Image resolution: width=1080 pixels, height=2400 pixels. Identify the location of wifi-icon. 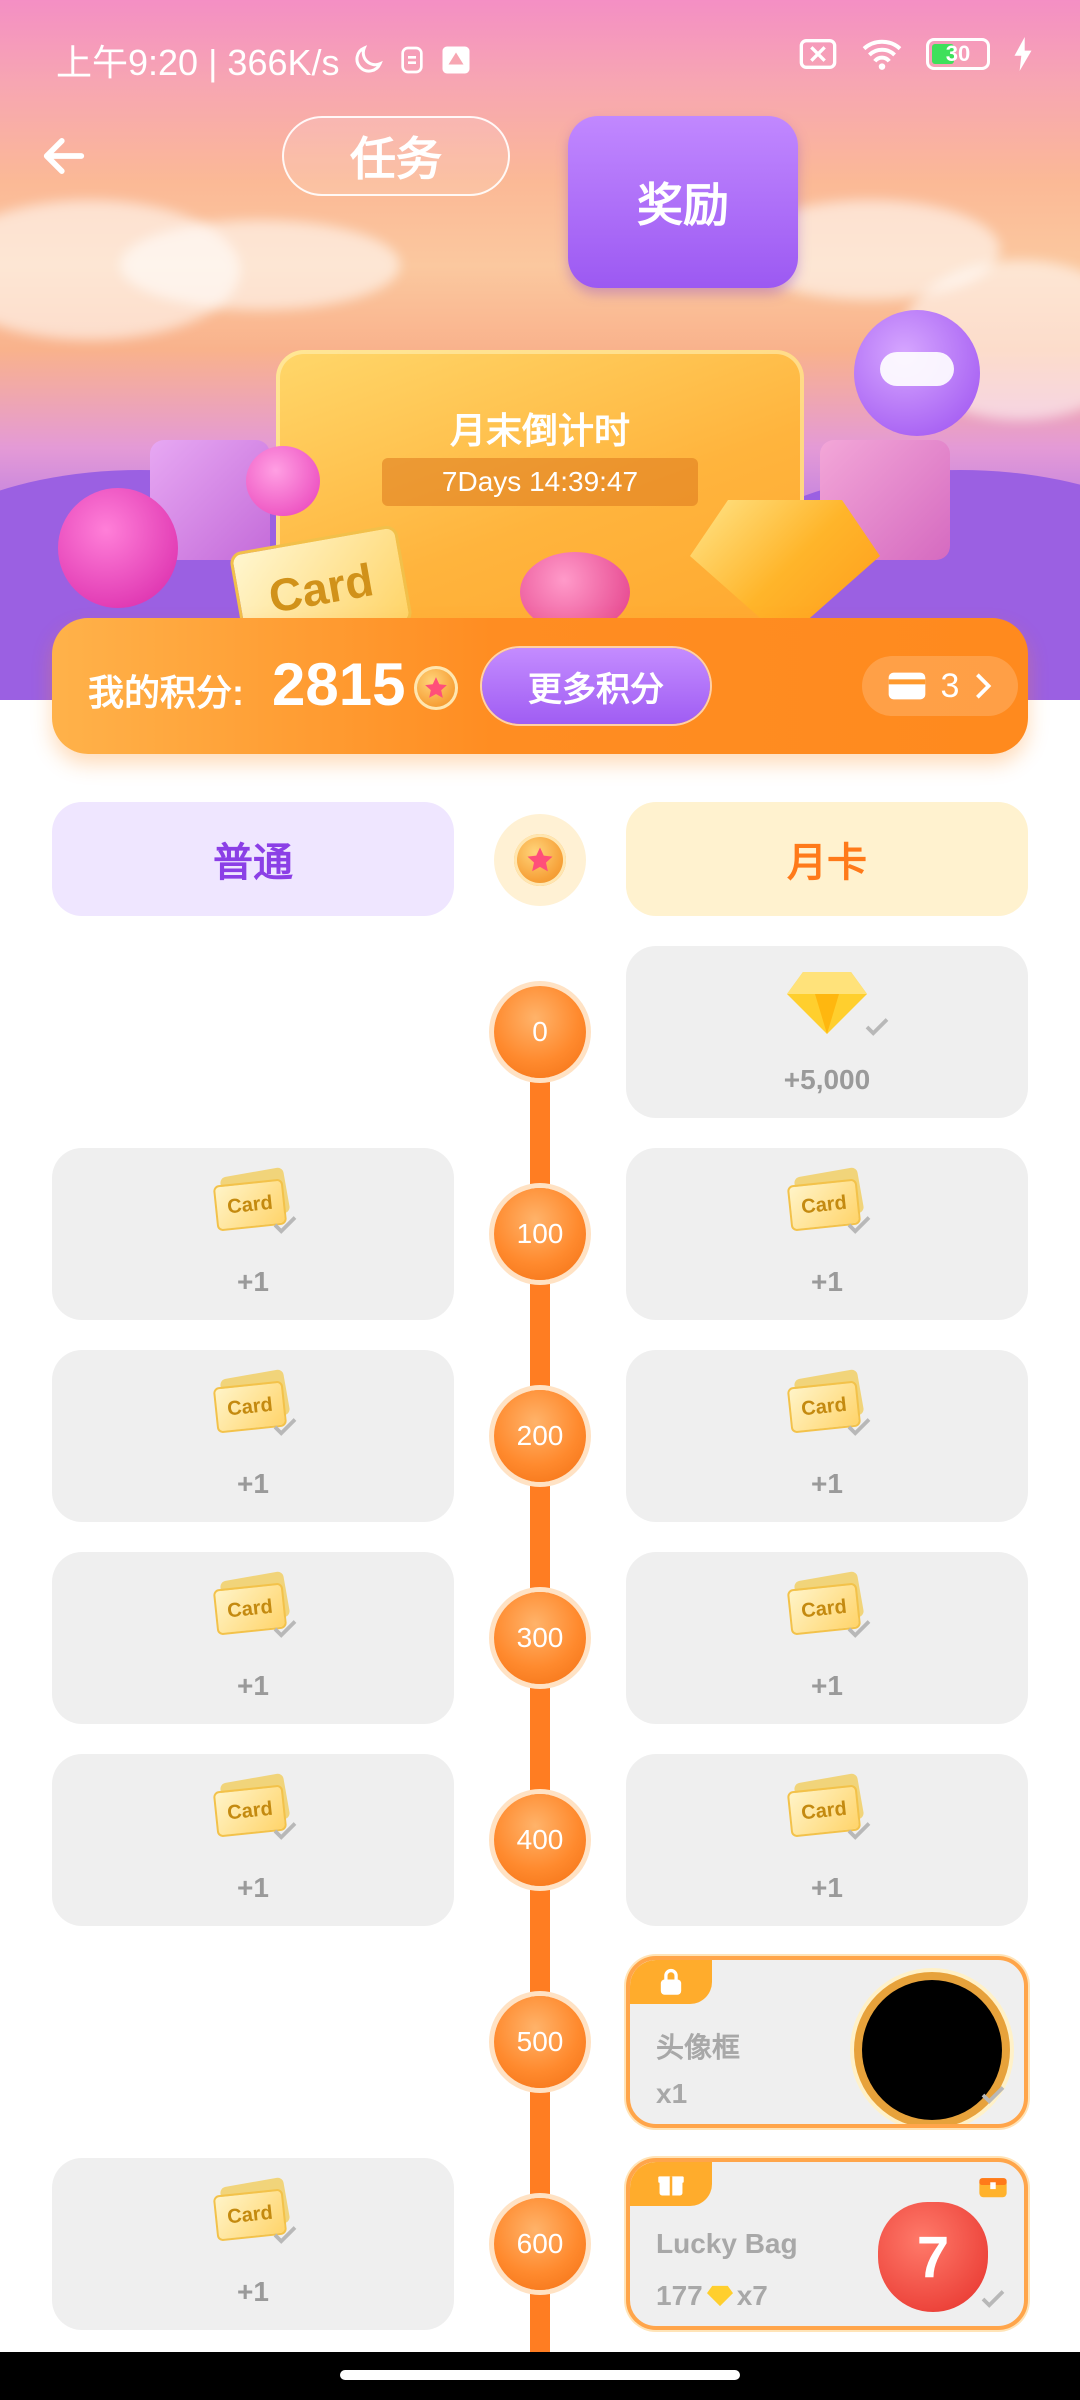
(882, 54).